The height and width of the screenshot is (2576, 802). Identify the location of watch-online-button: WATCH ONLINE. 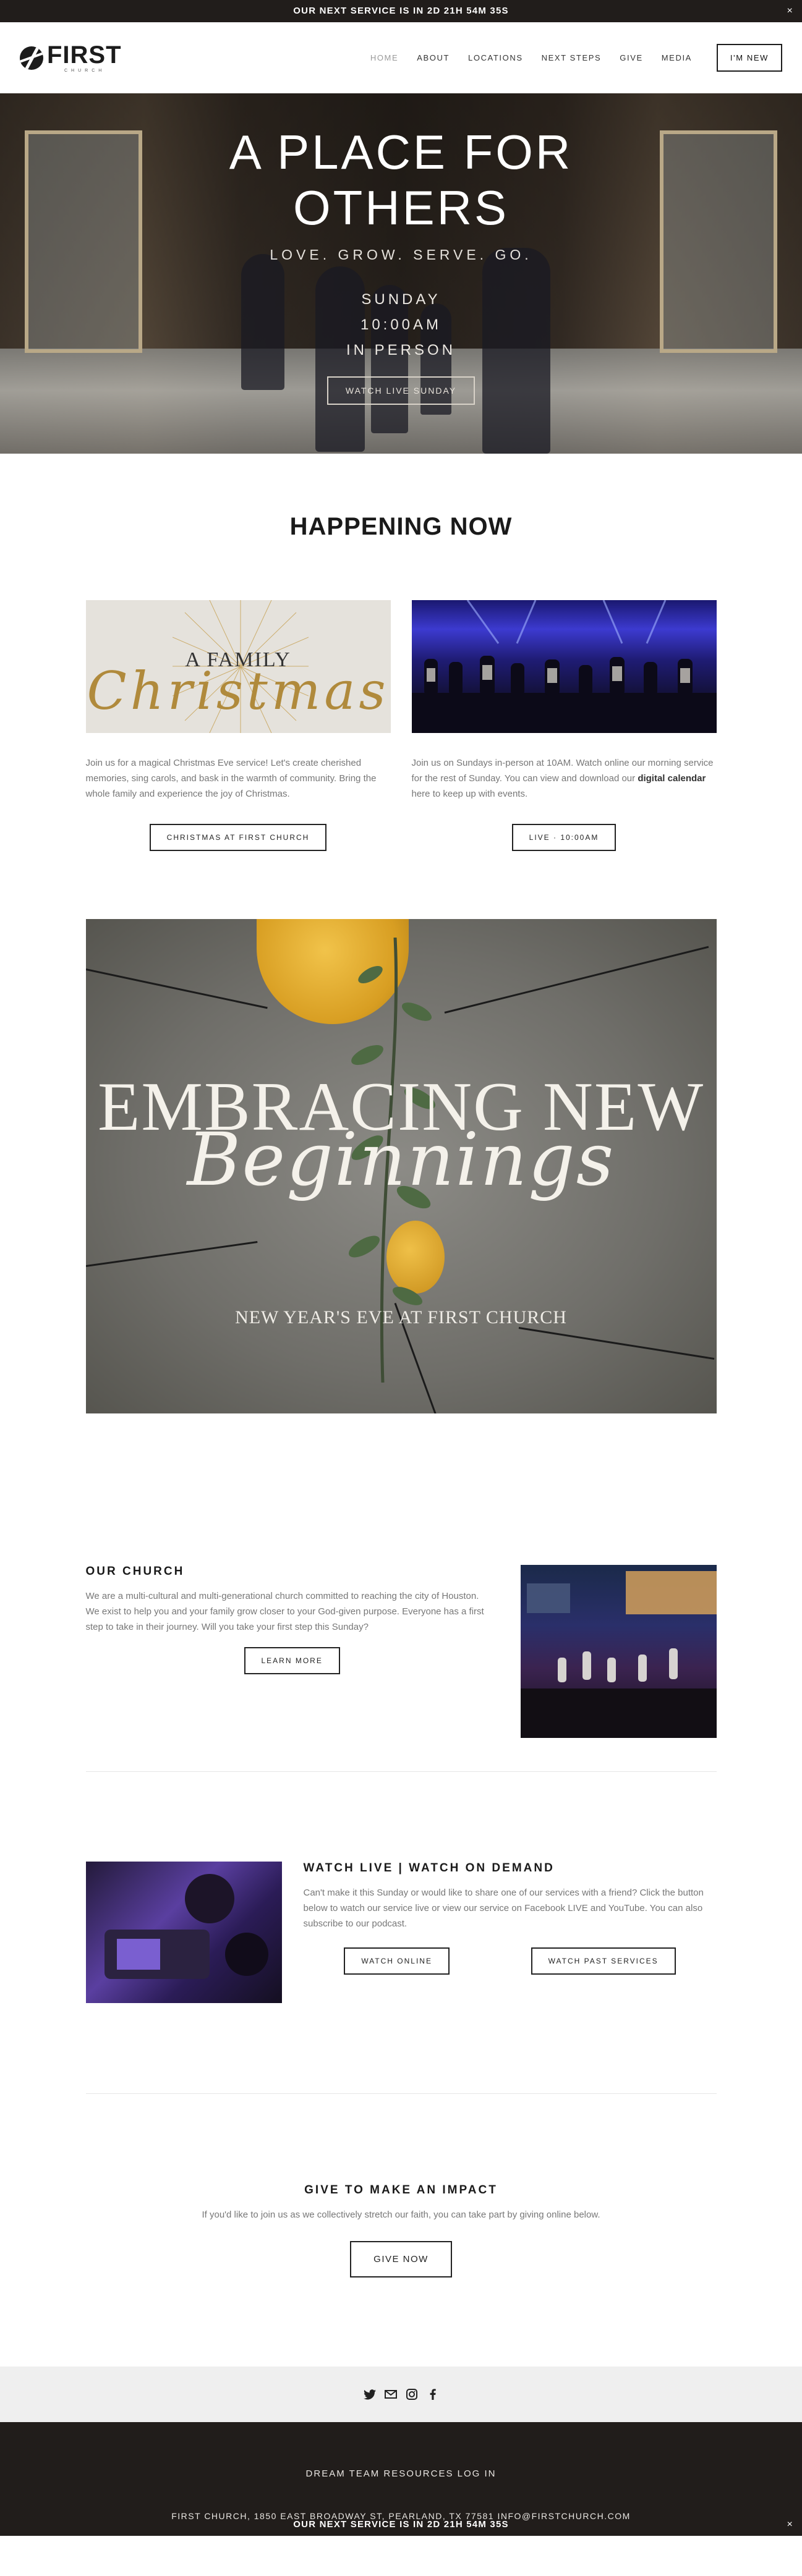
(397, 1961).